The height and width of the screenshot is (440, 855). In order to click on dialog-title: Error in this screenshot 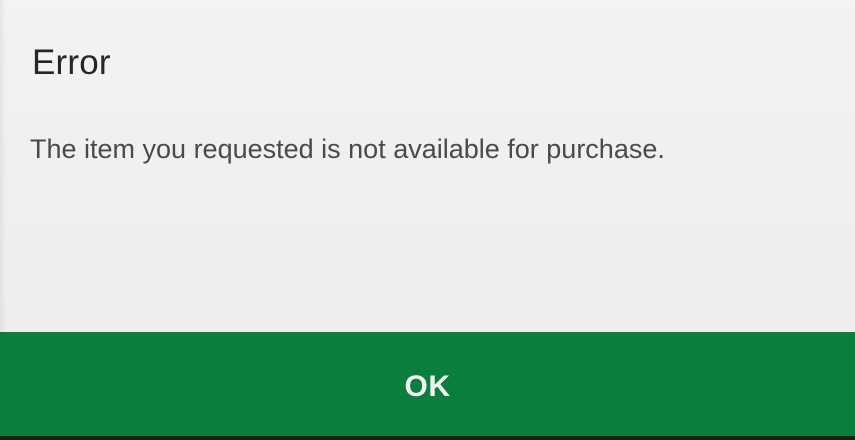, I will do `click(71, 62)`.